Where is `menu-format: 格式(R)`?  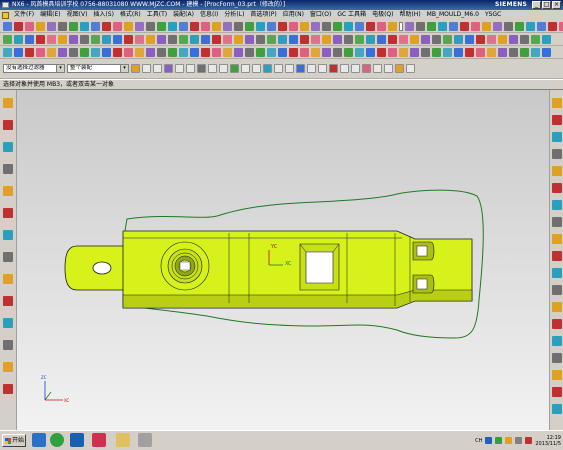 menu-format: 格式(R) is located at coordinates (130, 15).